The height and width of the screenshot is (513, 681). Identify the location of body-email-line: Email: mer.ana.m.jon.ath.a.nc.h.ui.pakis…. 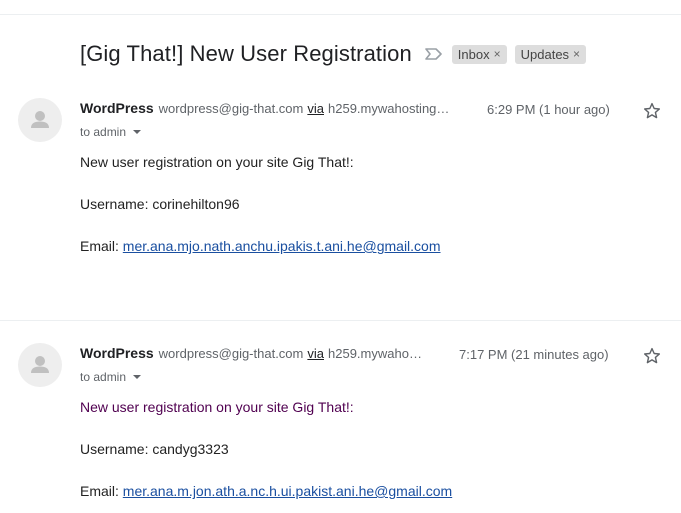
(266, 491).